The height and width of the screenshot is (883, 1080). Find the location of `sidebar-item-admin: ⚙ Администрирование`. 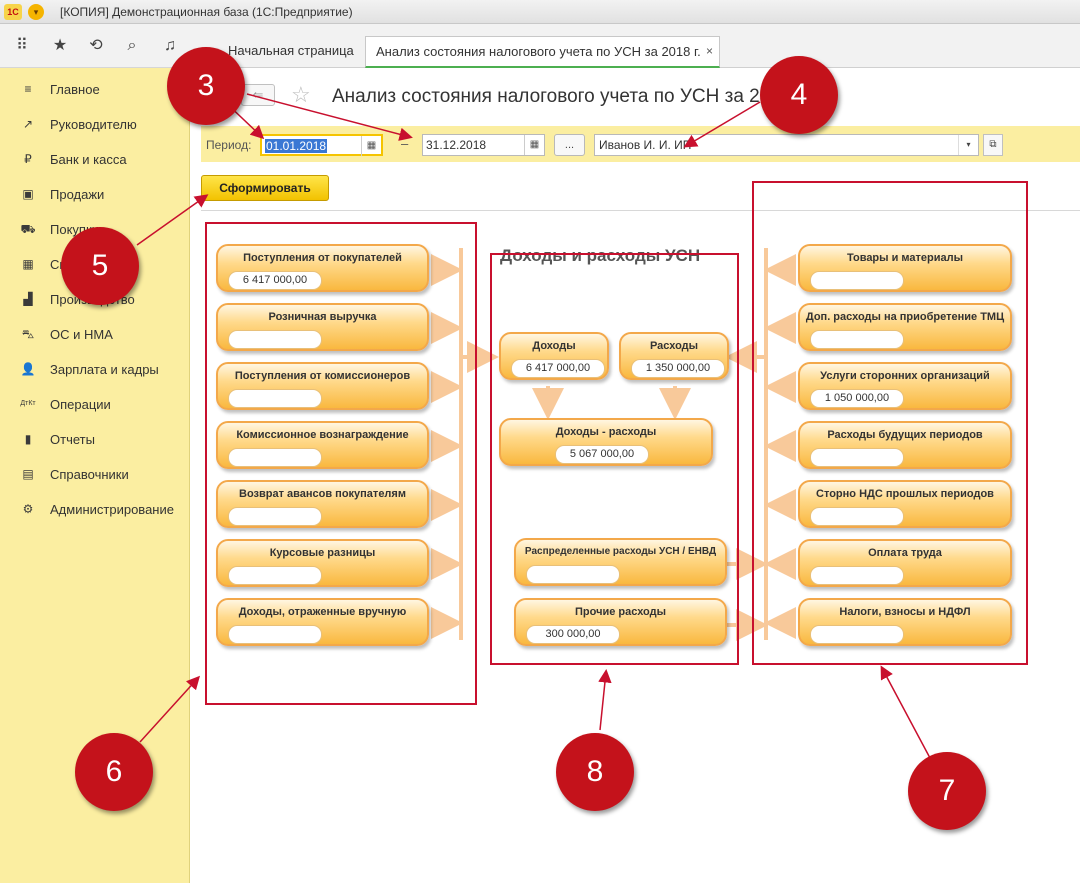

sidebar-item-admin: ⚙ Администрирование is located at coordinates (95, 509).